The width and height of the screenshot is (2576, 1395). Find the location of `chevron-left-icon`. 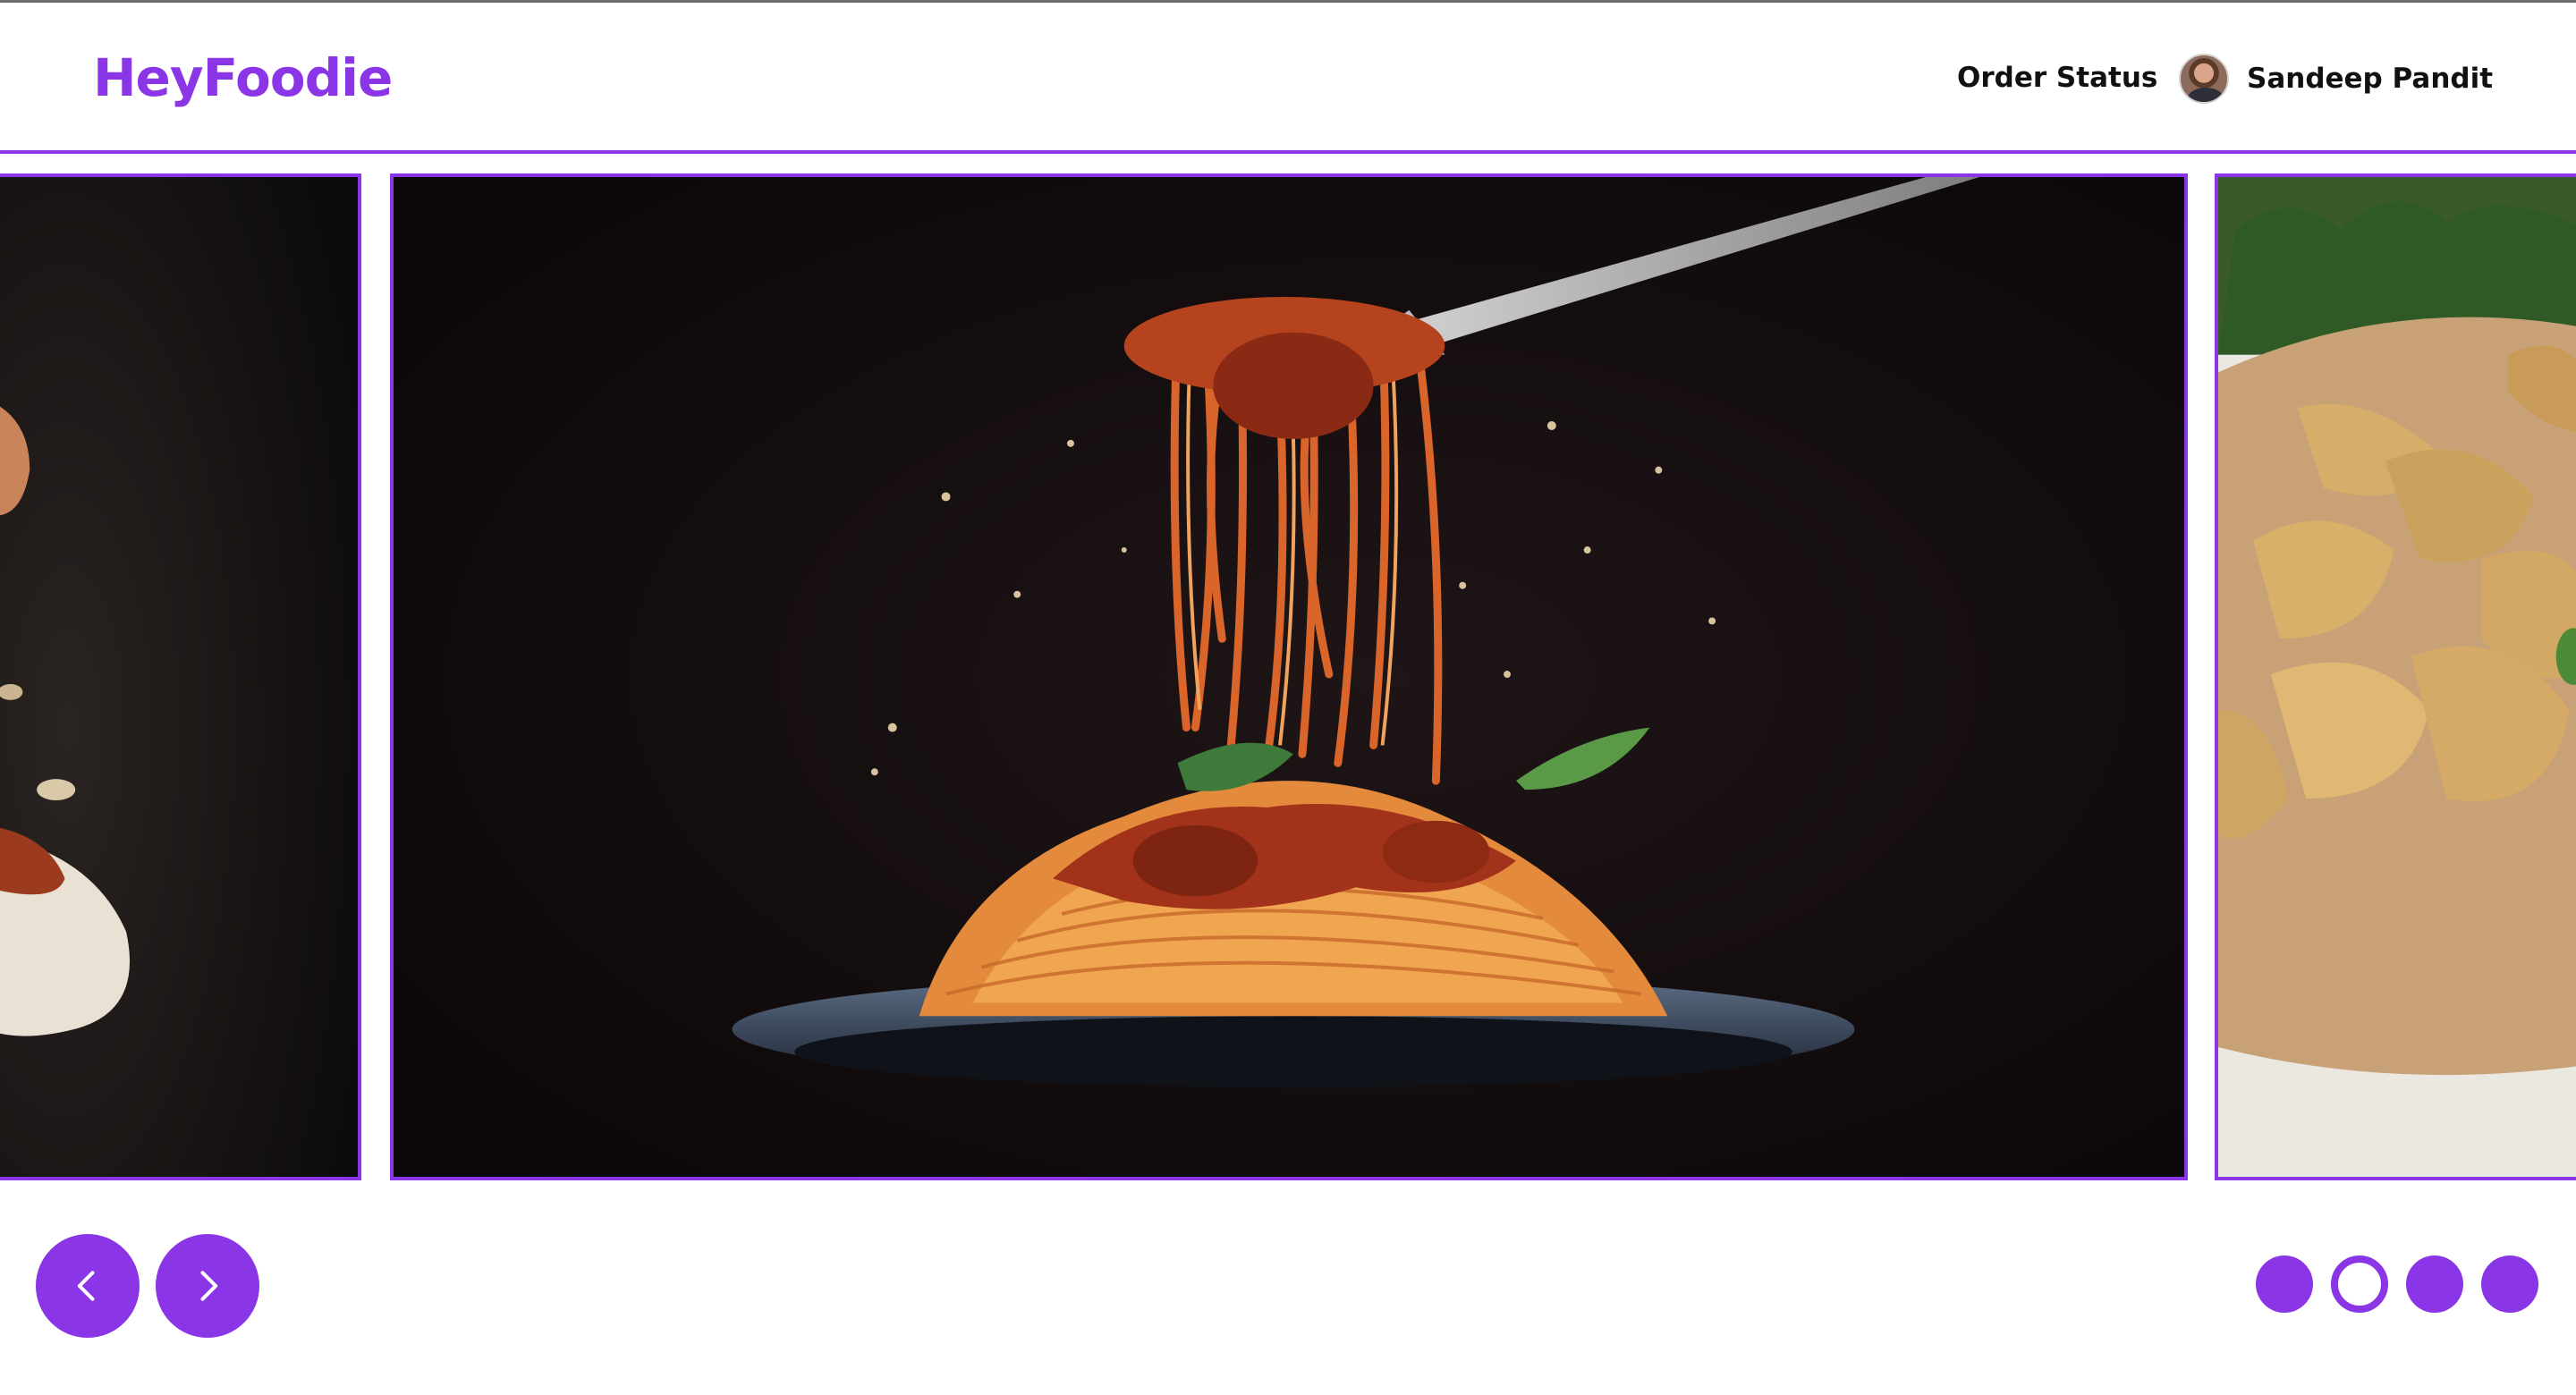

chevron-left-icon is located at coordinates (86, 1286).